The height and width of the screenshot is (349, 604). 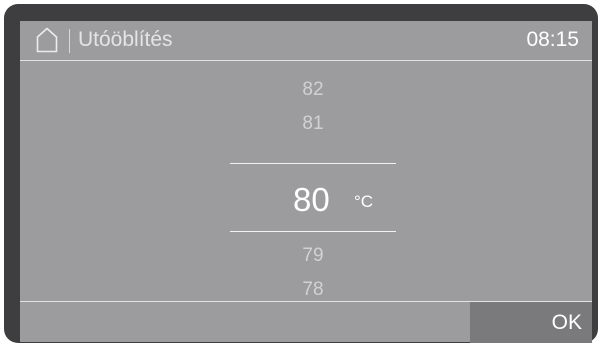 I want to click on temperature-unit: °C, so click(x=364, y=201).